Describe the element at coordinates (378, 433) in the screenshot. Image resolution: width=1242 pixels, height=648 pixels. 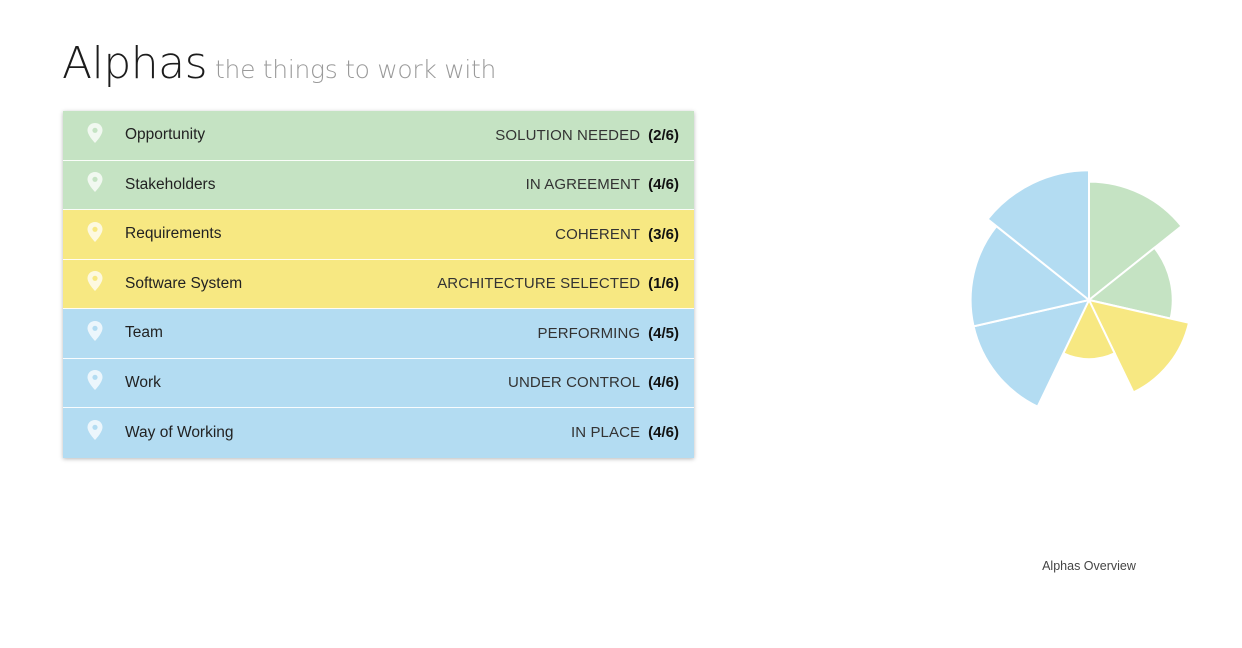
I see `alpha-row-way-of-working: Way of Working IN PLACE (4/6)` at that location.